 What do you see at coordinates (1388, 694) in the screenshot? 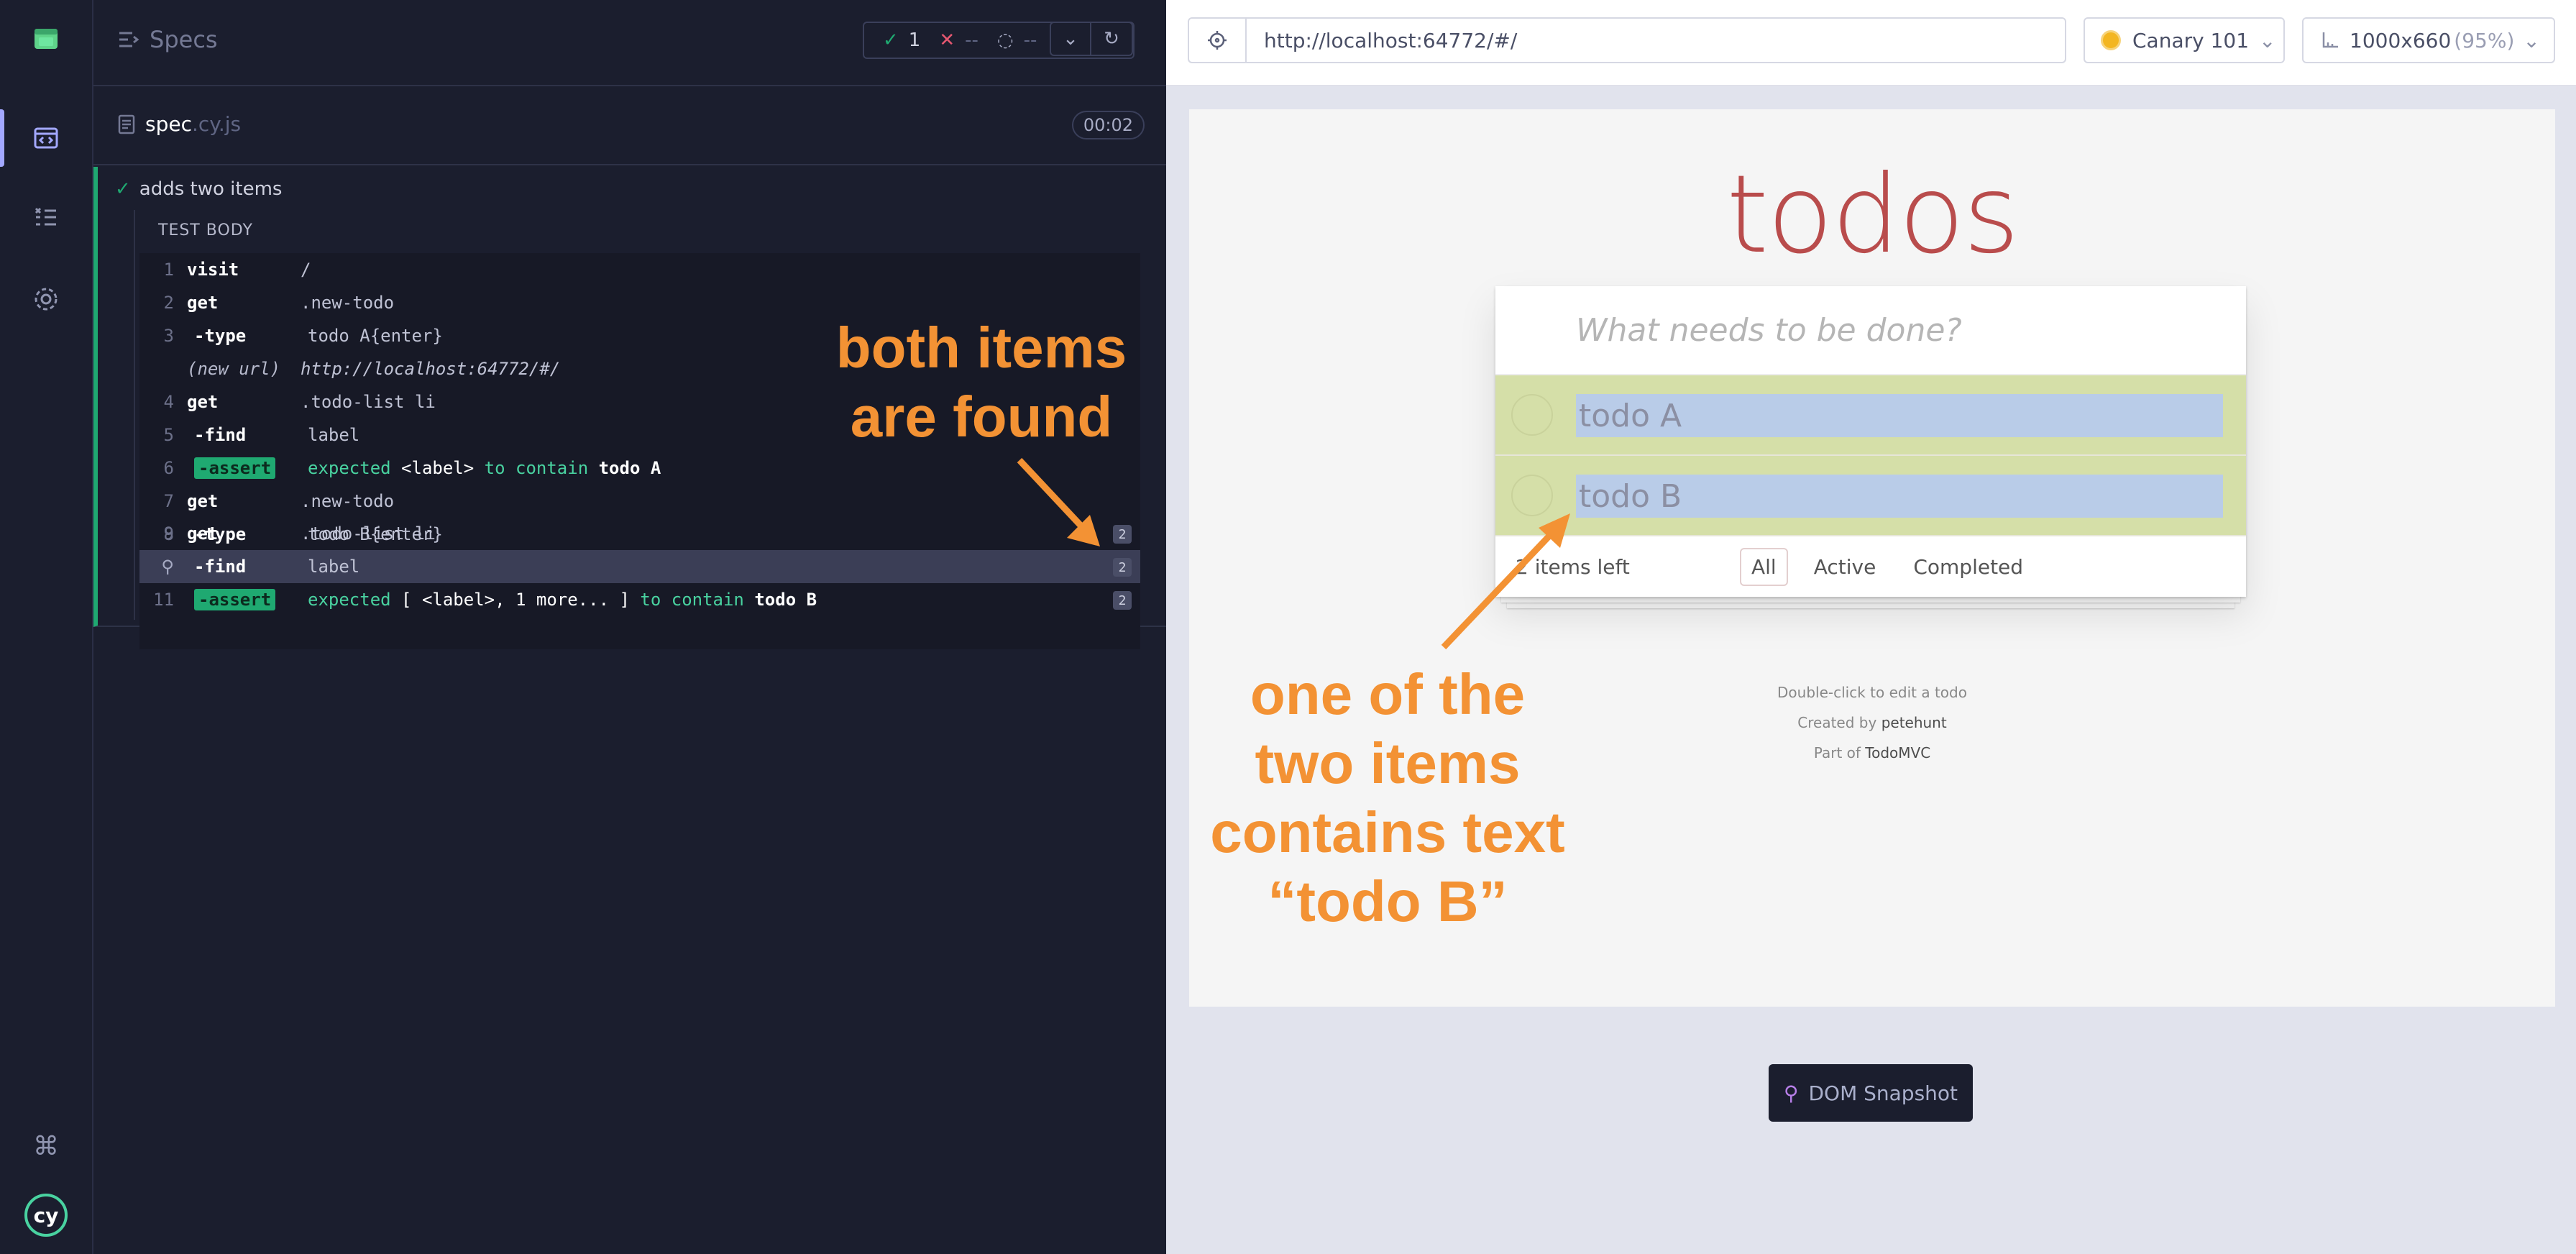
I see `annotation-bottom-line: one of the` at bounding box center [1388, 694].